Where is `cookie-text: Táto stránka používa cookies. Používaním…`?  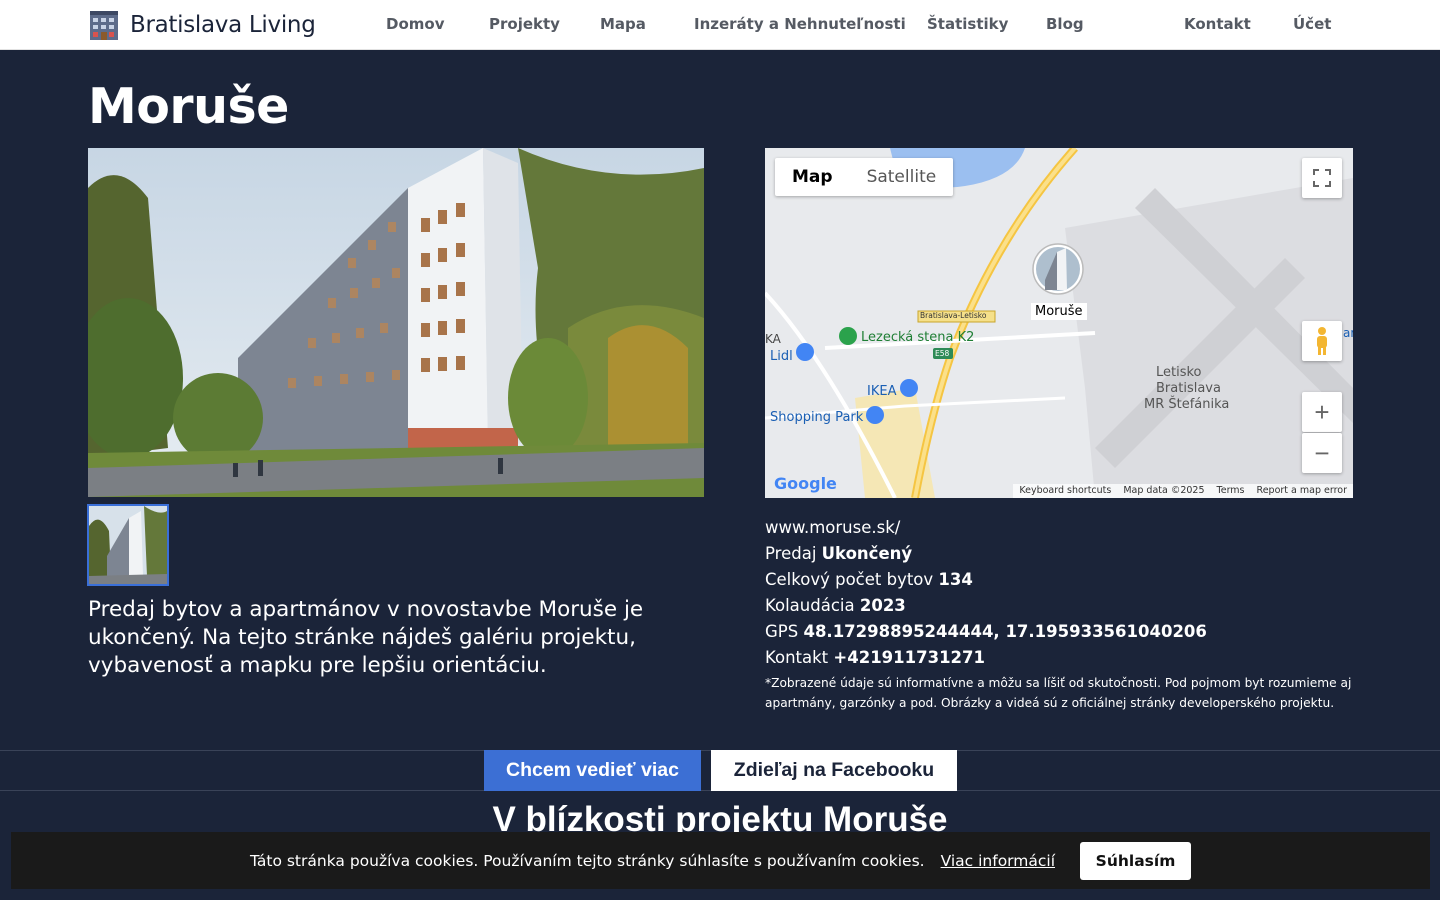 cookie-text: Táto stránka používa cookies. Používaním… is located at coordinates (587, 860).